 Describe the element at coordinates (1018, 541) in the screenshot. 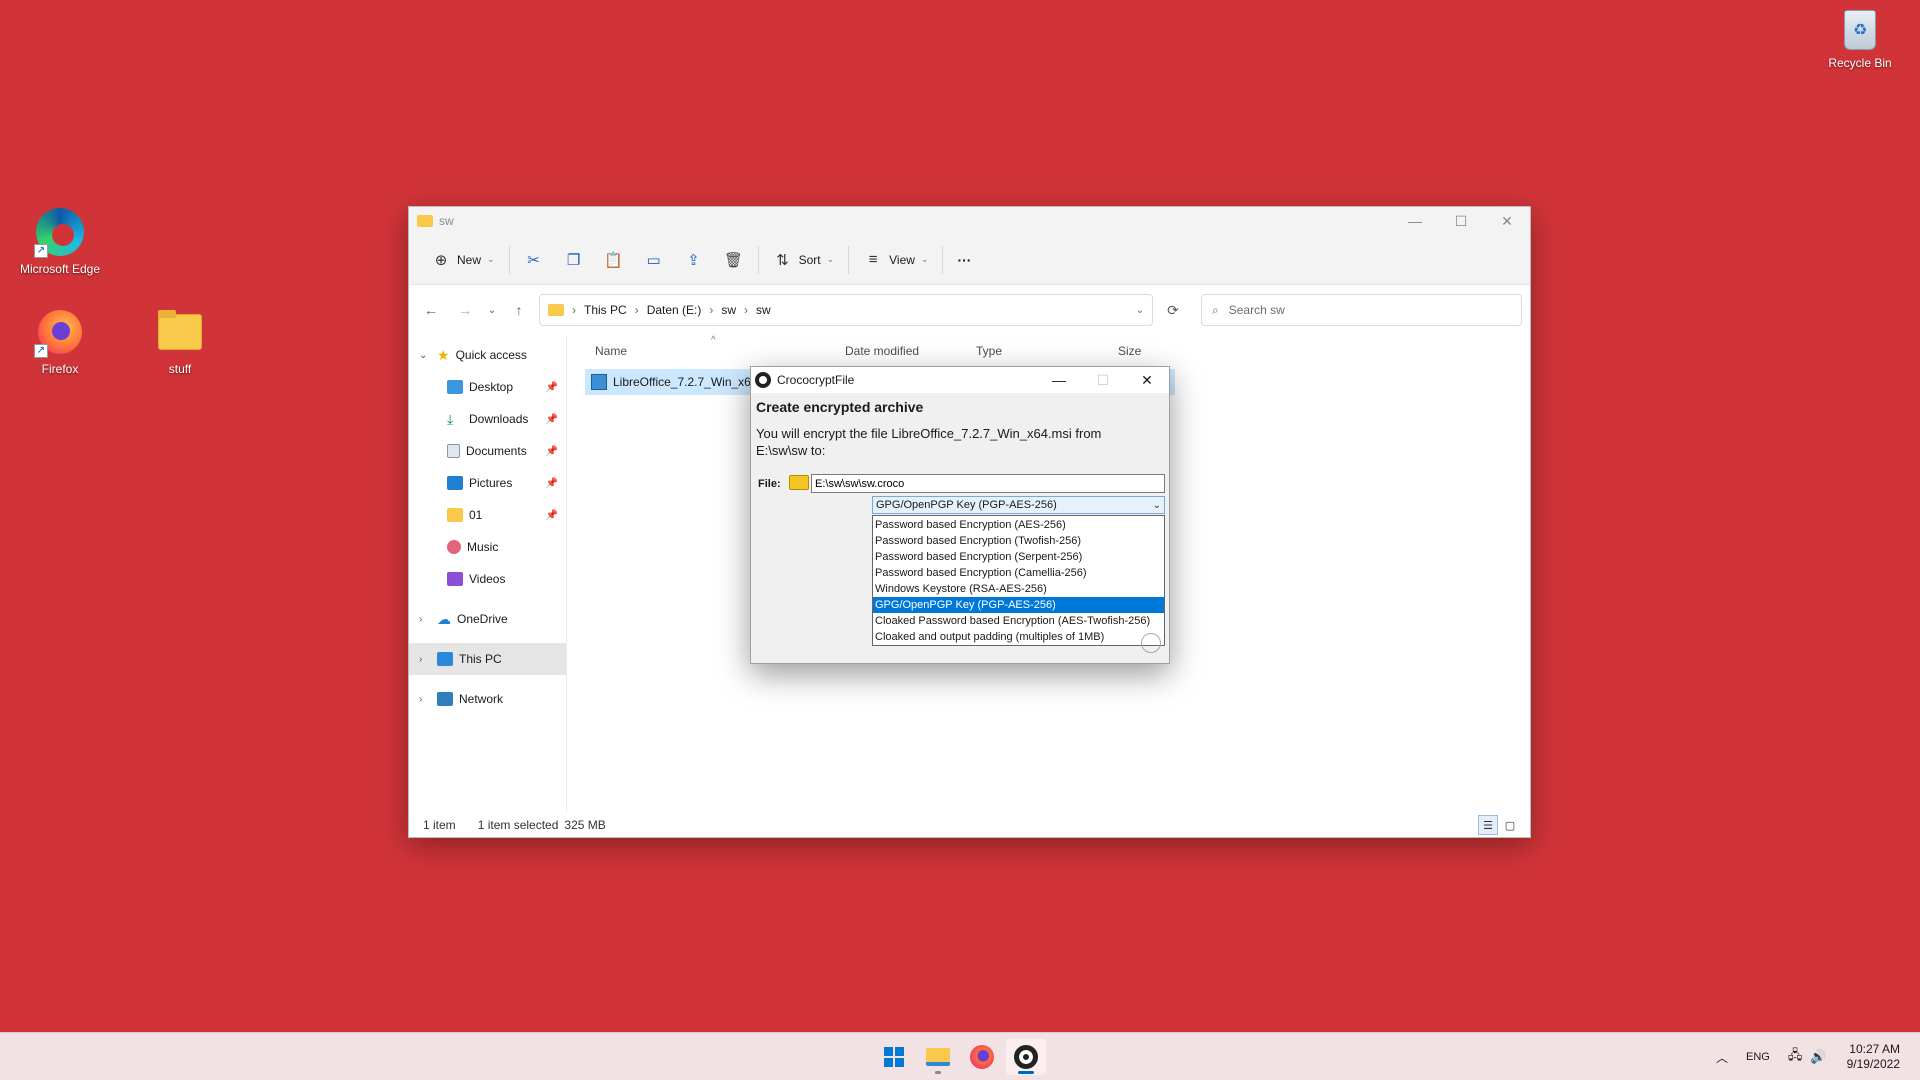

I see `method-option: Password based Encryption (Twofish-256)` at that location.